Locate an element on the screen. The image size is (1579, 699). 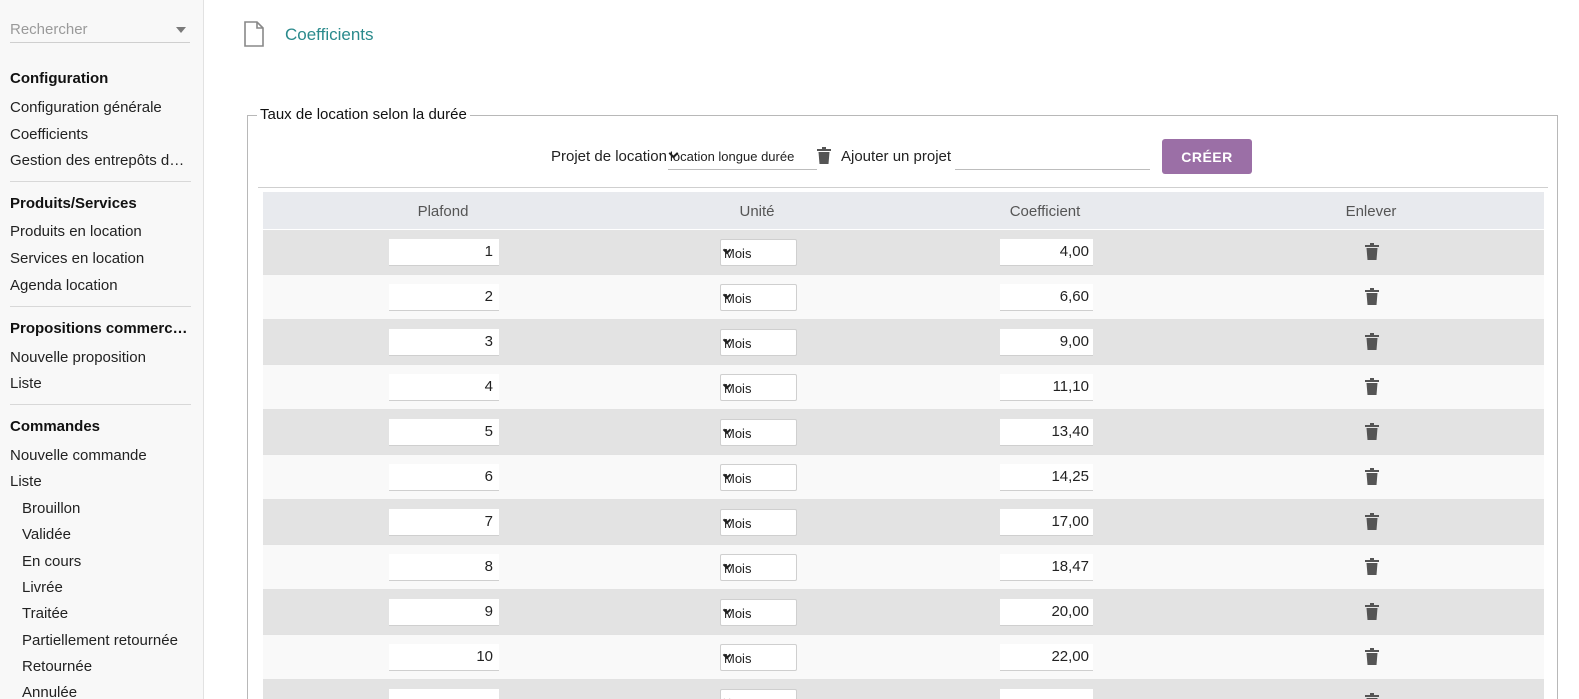
unite-select is located at coordinates (758, 694).